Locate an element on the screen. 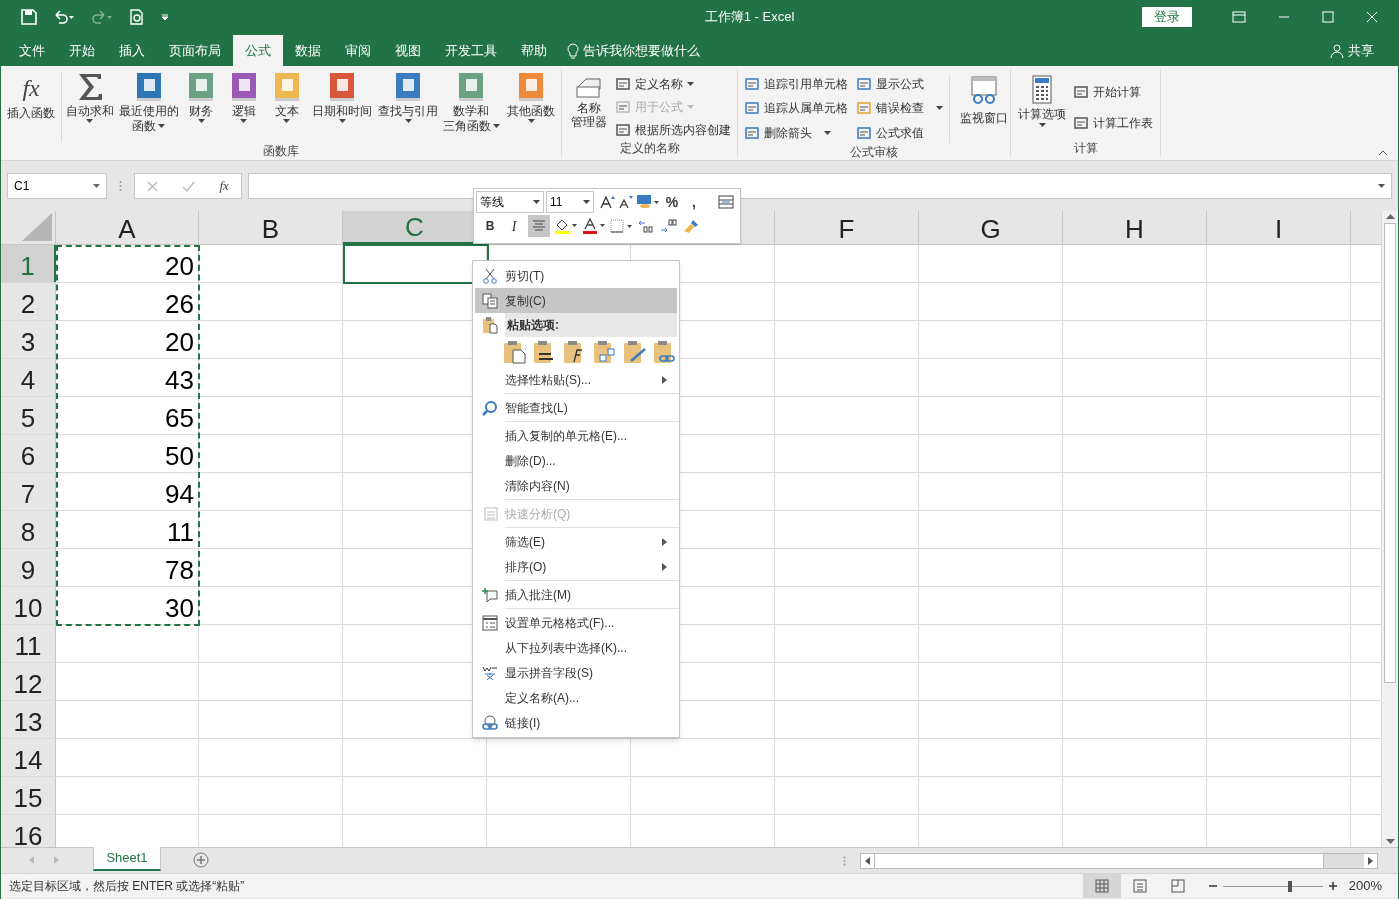 This screenshot has height=899, width=1399. insert-function-button: fx is located at coordinates (224, 186).